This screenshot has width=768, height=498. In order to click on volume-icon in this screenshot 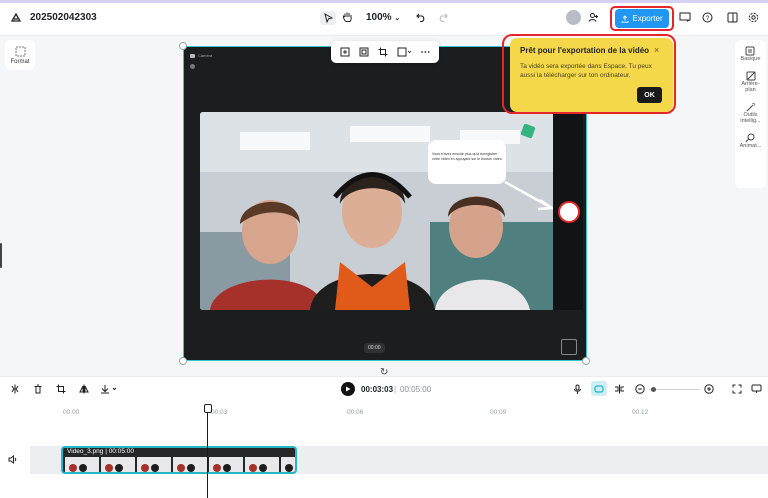, I will do `click(13, 459)`.